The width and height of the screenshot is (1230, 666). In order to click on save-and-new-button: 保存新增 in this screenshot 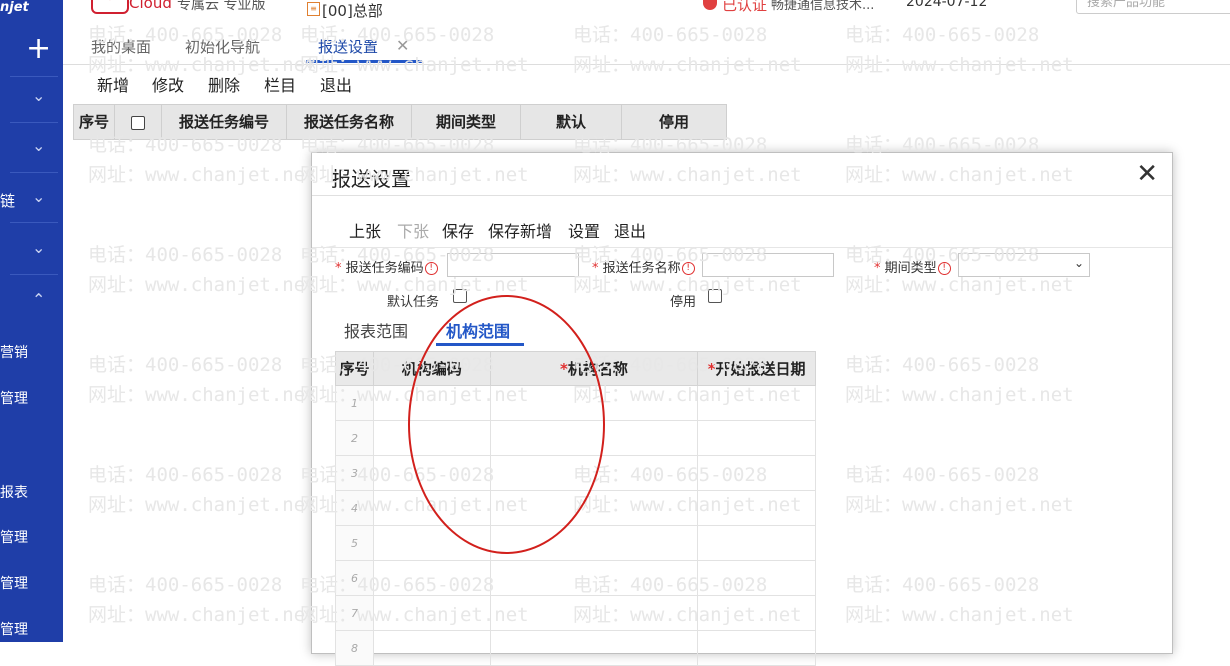, I will do `click(520, 230)`.